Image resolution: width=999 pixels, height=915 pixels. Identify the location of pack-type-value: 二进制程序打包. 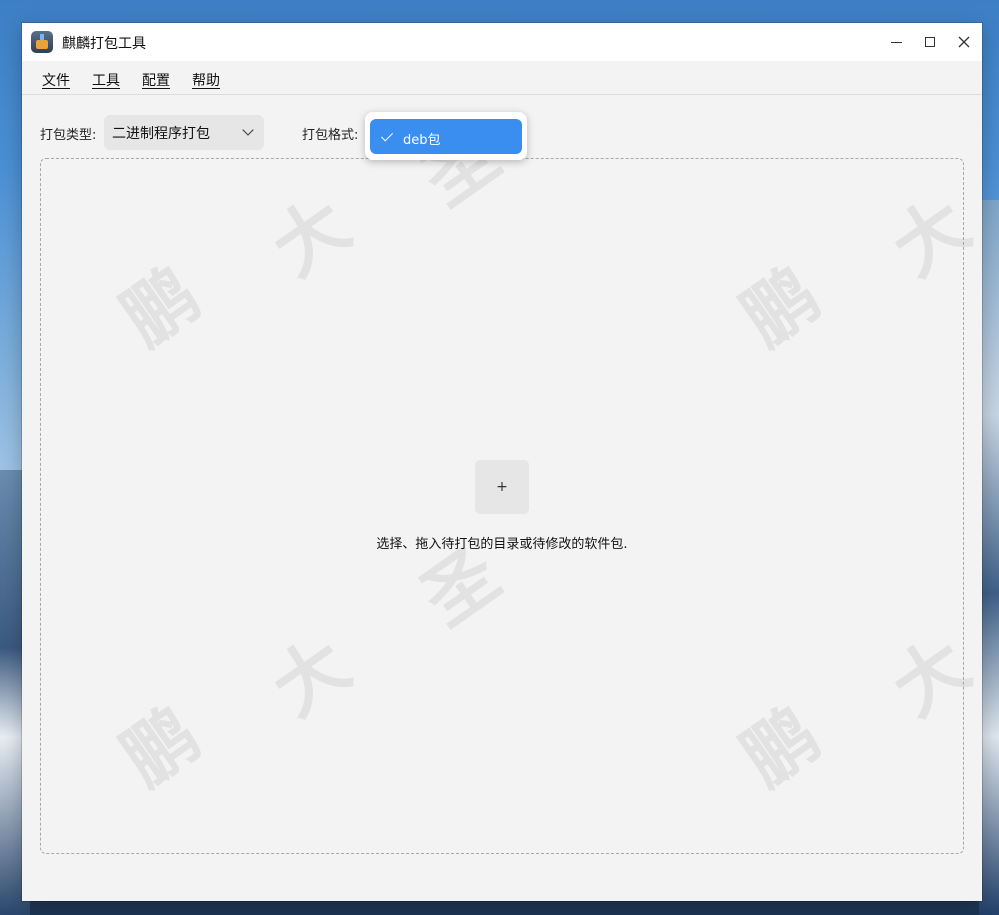
(161, 133).